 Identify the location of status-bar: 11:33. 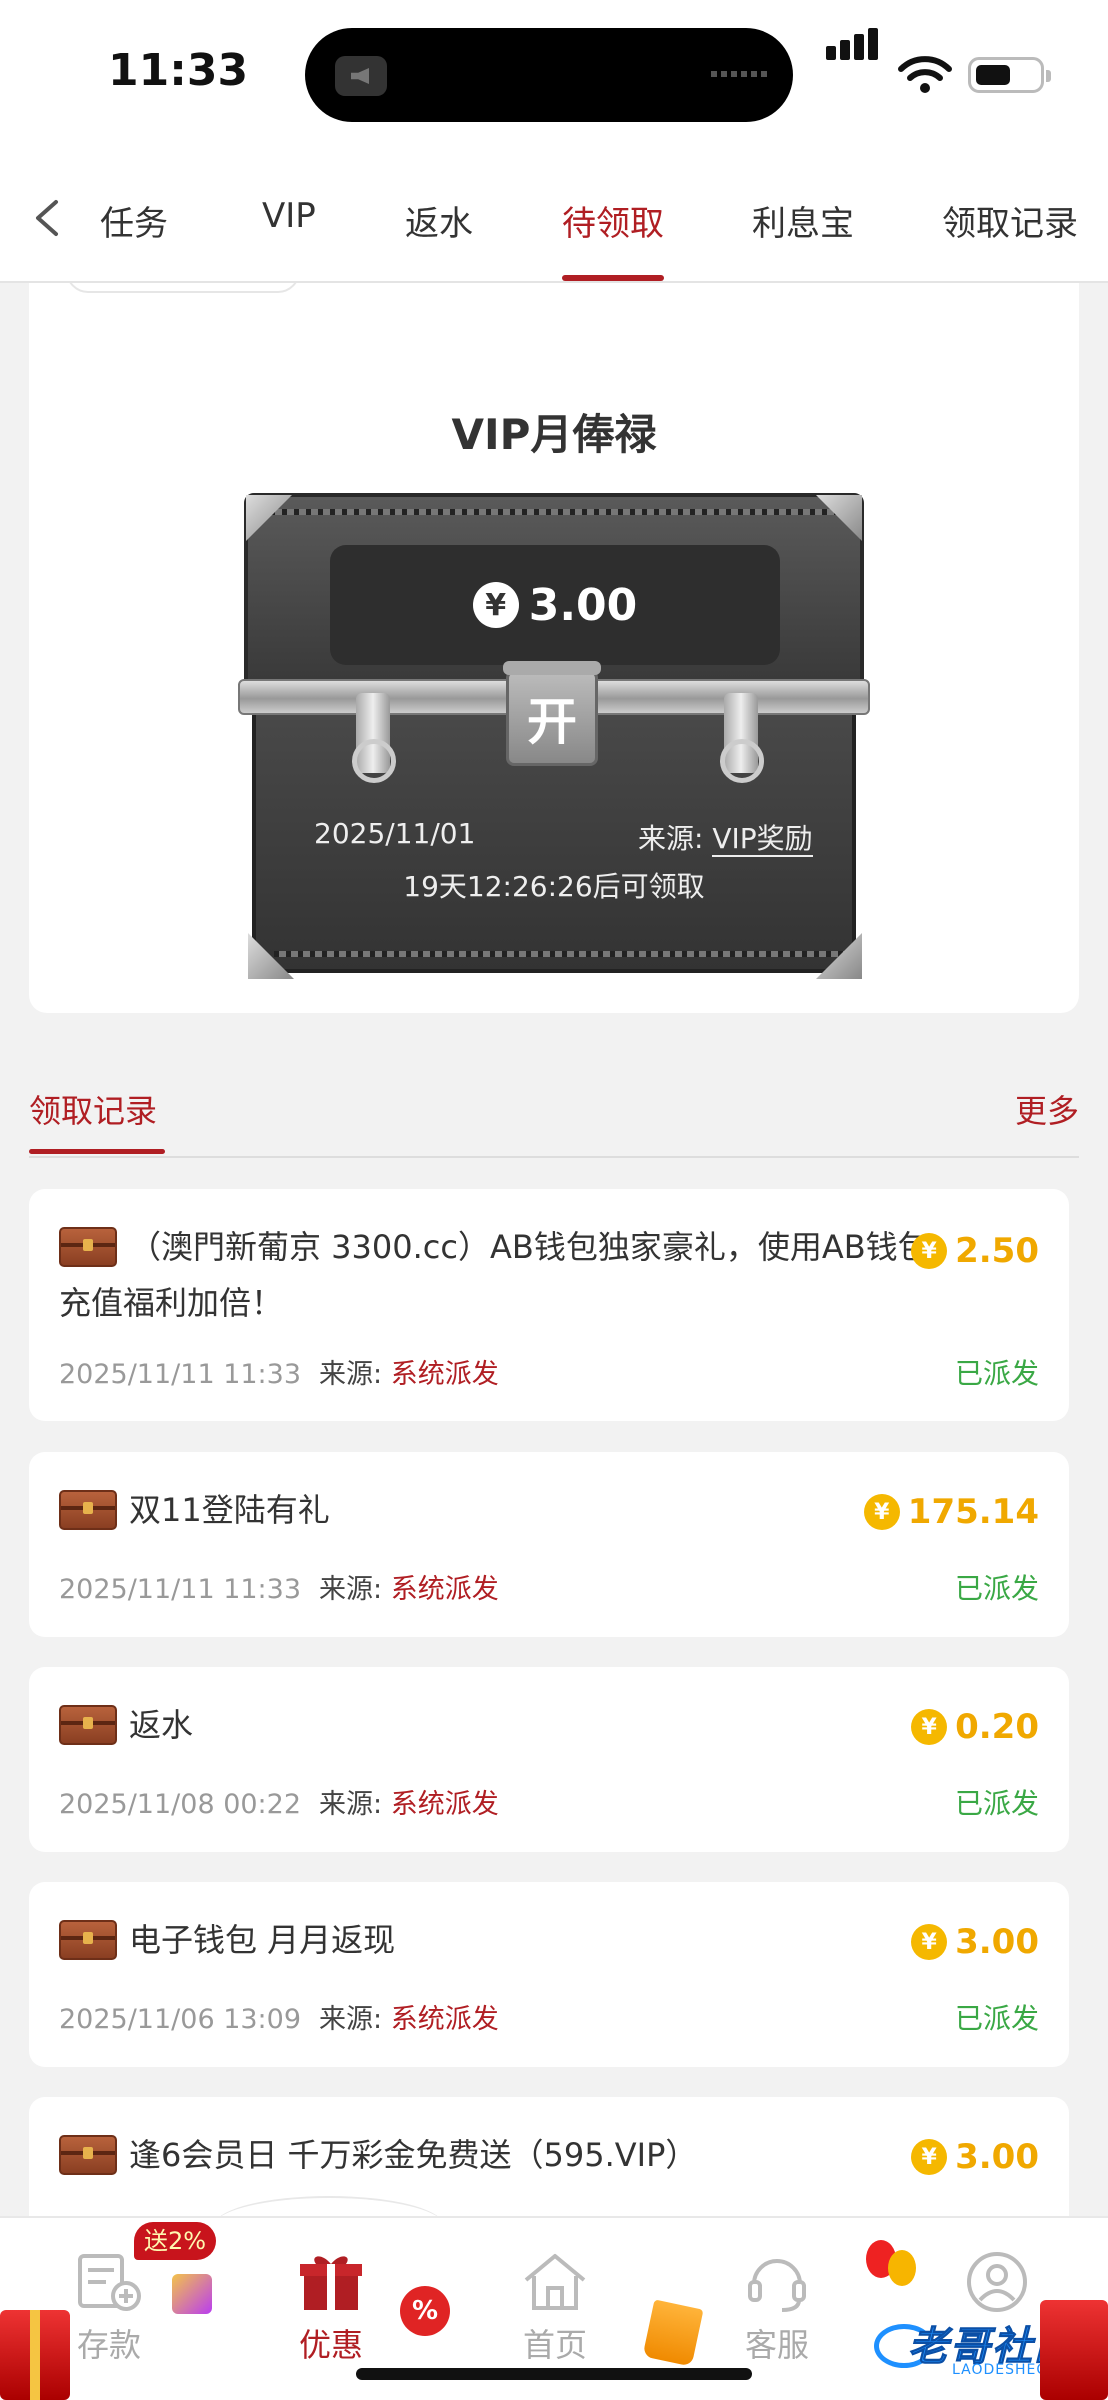
(554, 75).